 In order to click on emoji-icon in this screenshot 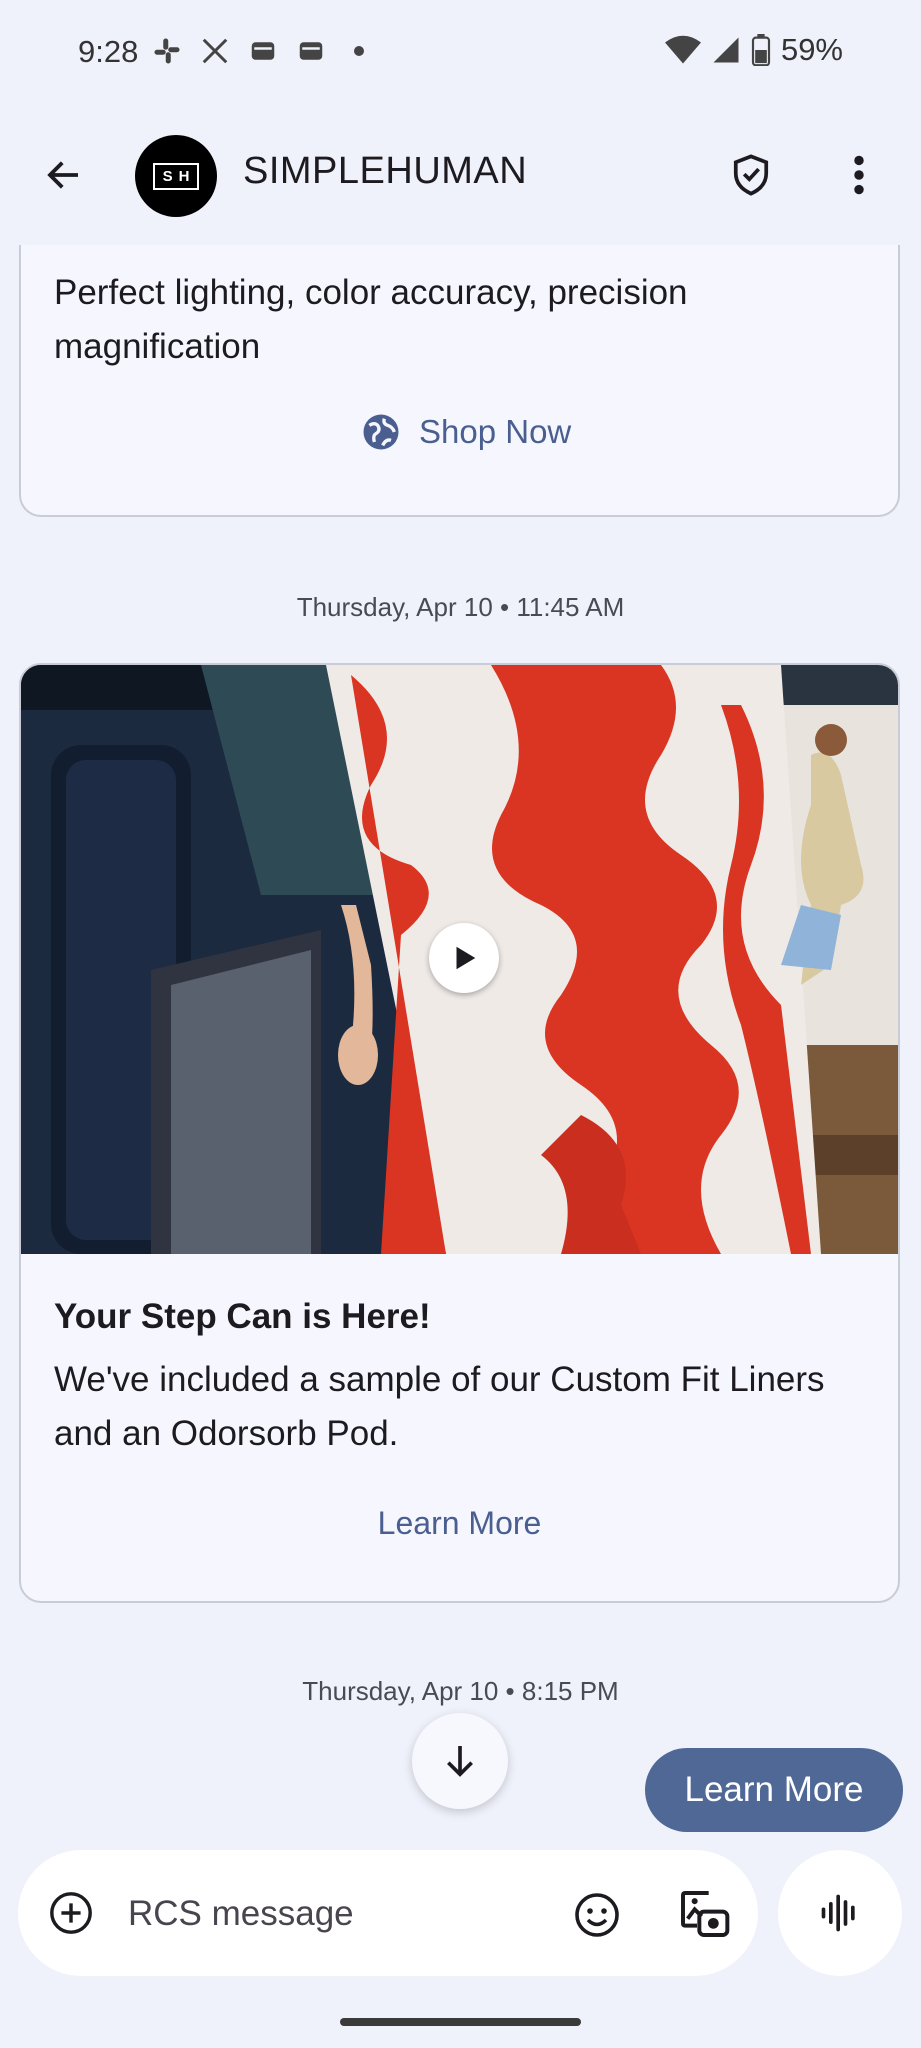, I will do `click(597, 1915)`.